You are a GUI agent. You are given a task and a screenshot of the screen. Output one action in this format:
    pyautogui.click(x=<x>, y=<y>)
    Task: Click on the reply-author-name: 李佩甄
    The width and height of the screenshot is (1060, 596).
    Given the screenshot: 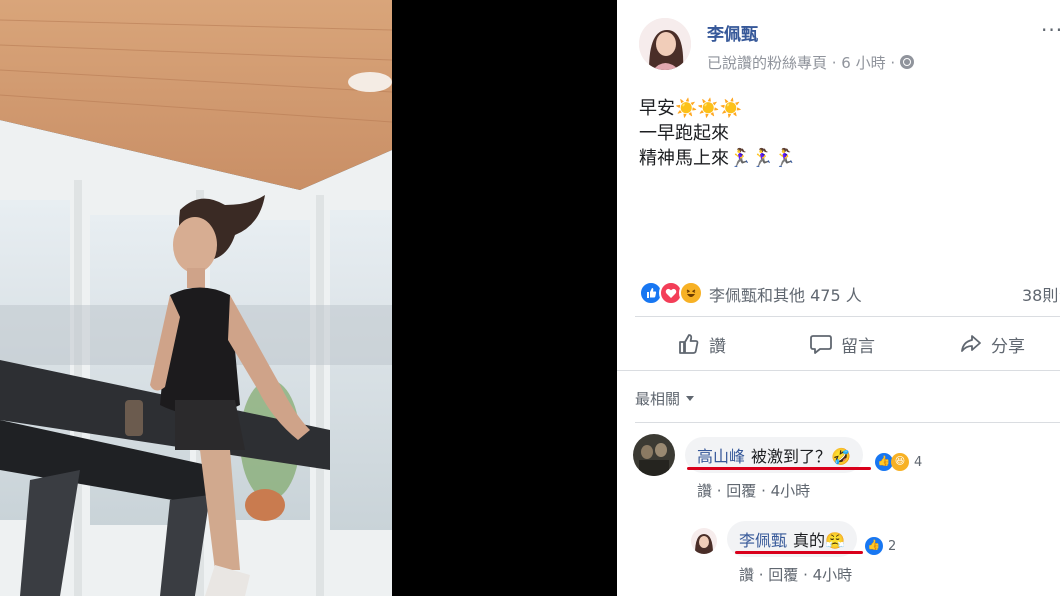 What is the action you would take?
    pyautogui.click(x=763, y=539)
    